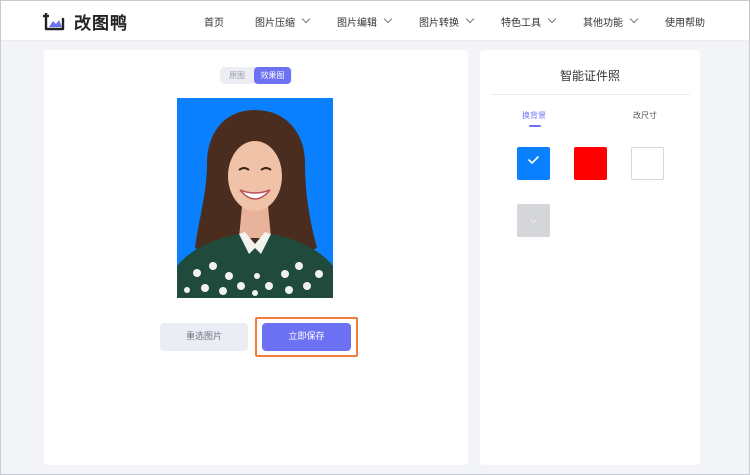 This screenshot has width=750, height=475. I want to click on portrait-image, so click(255, 198).